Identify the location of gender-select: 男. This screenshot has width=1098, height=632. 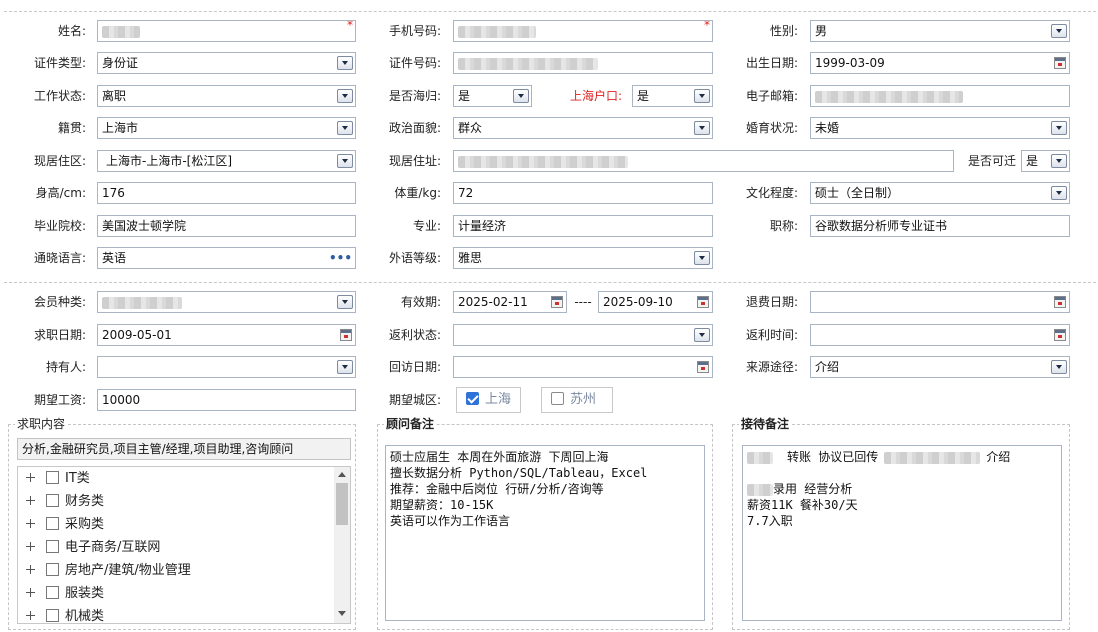
(940, 31).